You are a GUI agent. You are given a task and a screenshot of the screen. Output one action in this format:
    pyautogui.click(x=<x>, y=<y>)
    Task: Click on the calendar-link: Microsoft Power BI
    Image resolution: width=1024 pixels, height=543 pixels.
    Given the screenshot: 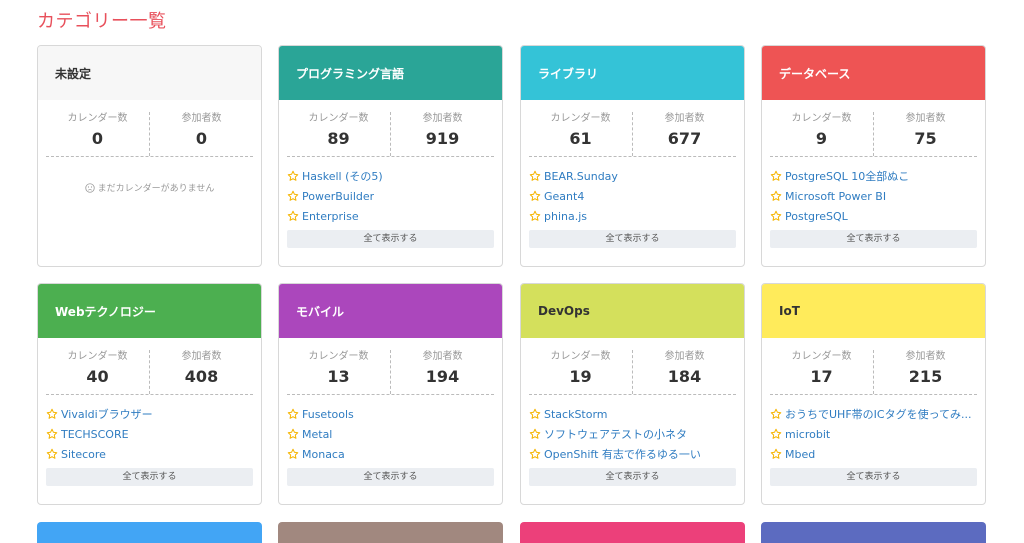 What is the action you would take?
    pyautogui.click(x=873, y=196)
    